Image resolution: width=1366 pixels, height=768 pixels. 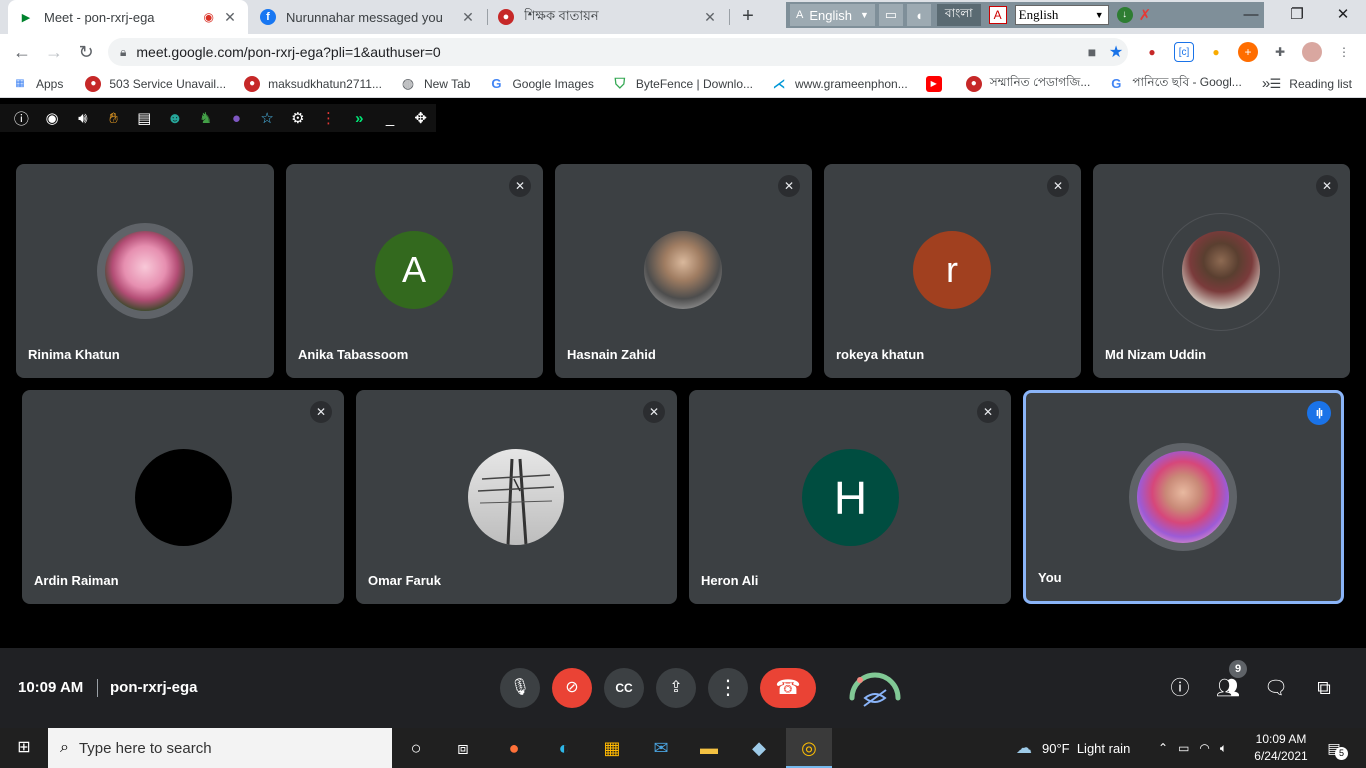 What do you see at coordinates (1312, 52) in the screenshot?
I see `profile-avatar` at bounding box center [1312, 52].